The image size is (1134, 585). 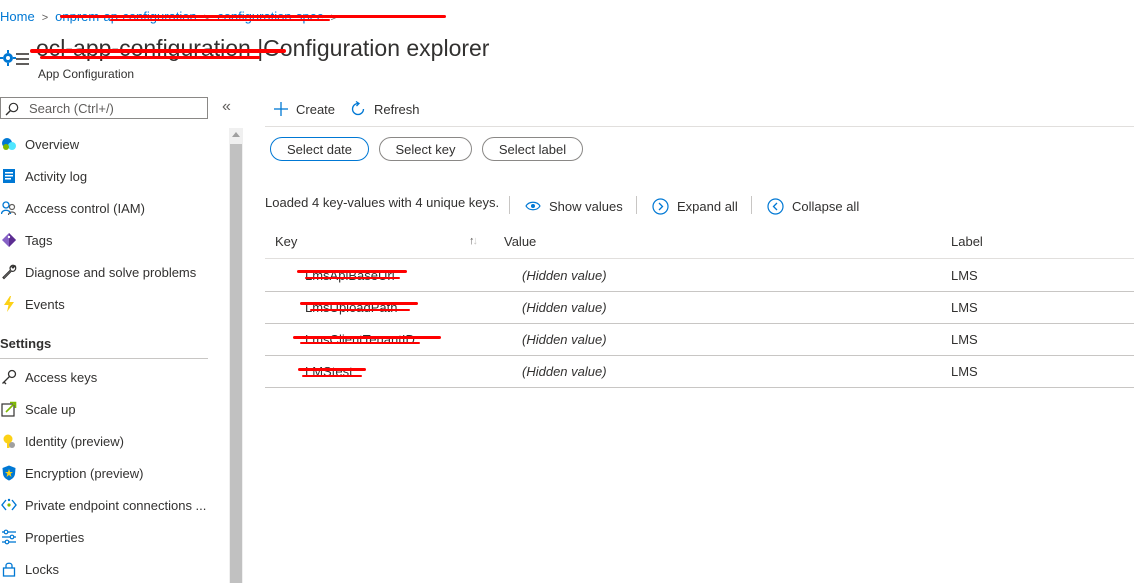 I want to click on column-header-key: Key, so click(x=286, y=241).